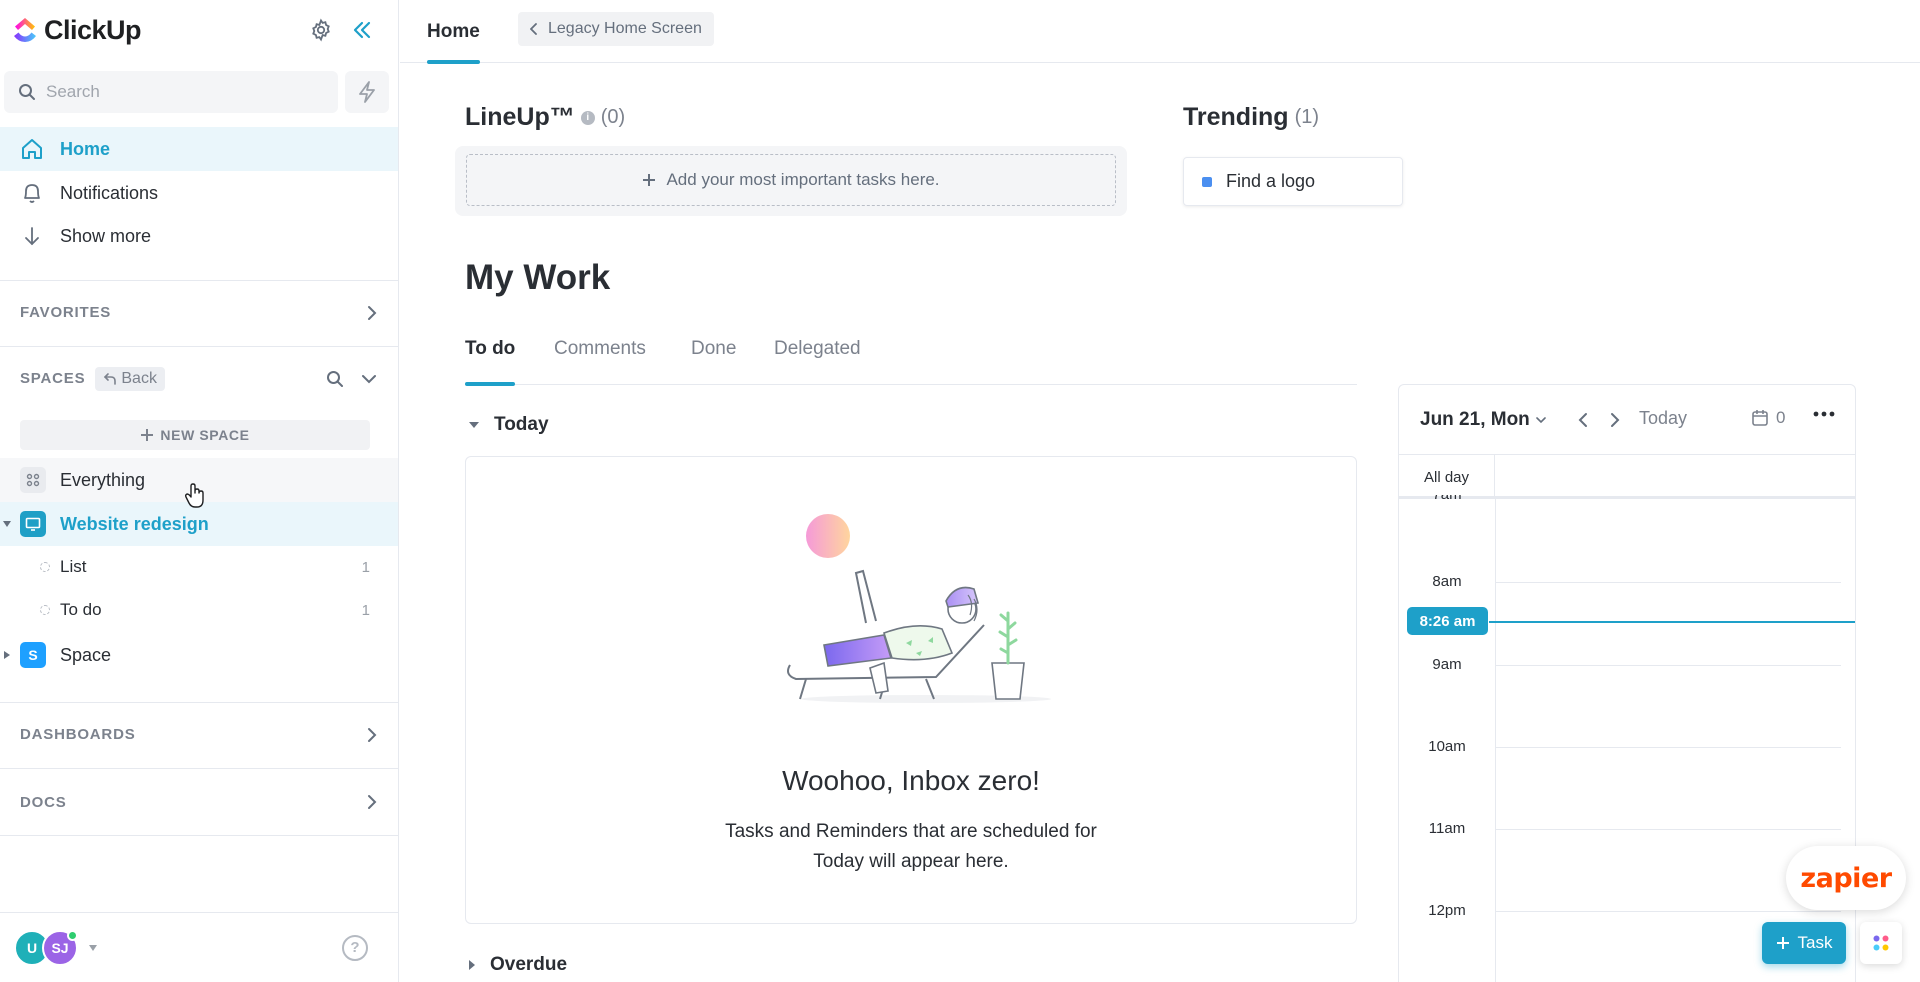  I want to click on apps-button, so click(1881, 943).